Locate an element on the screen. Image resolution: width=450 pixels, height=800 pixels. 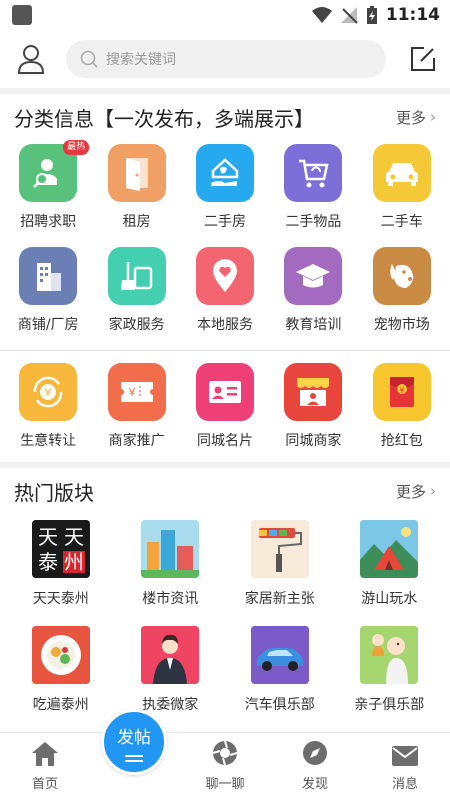
divider is located at coordinates (225, 350).